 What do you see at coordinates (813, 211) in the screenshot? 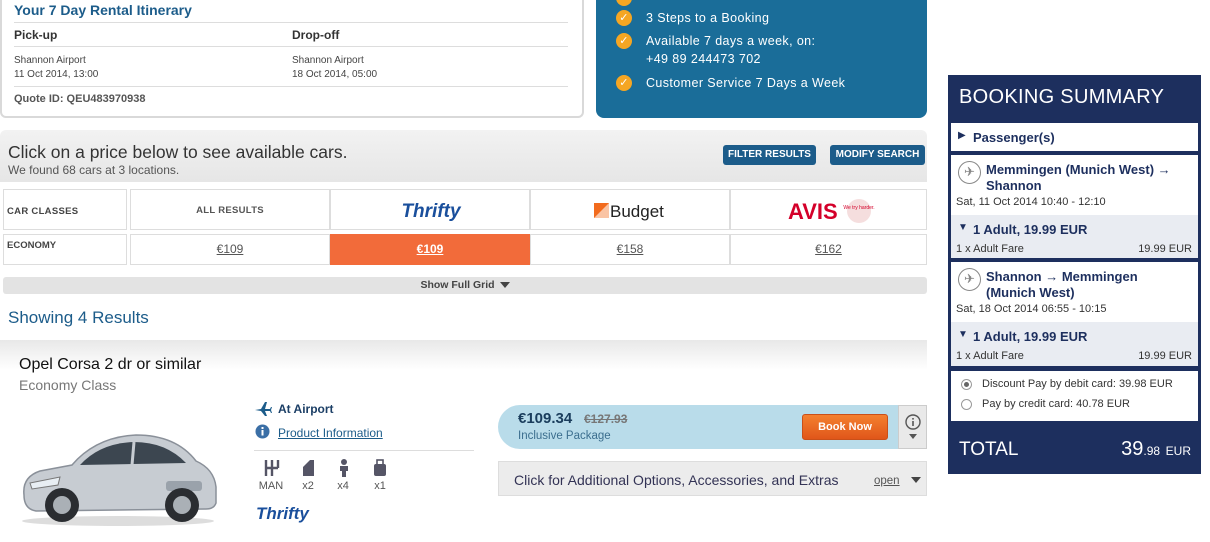
I see `svg-text: AVIS` at bounding box center [813, 211].